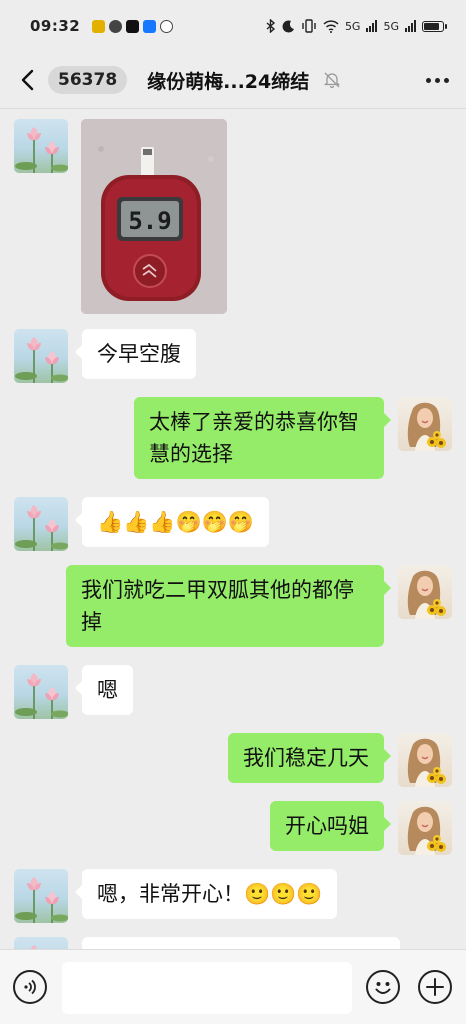 The width and height of the screenshot is (466, 1024). I want to click on battery-icon, so click(434, 26).